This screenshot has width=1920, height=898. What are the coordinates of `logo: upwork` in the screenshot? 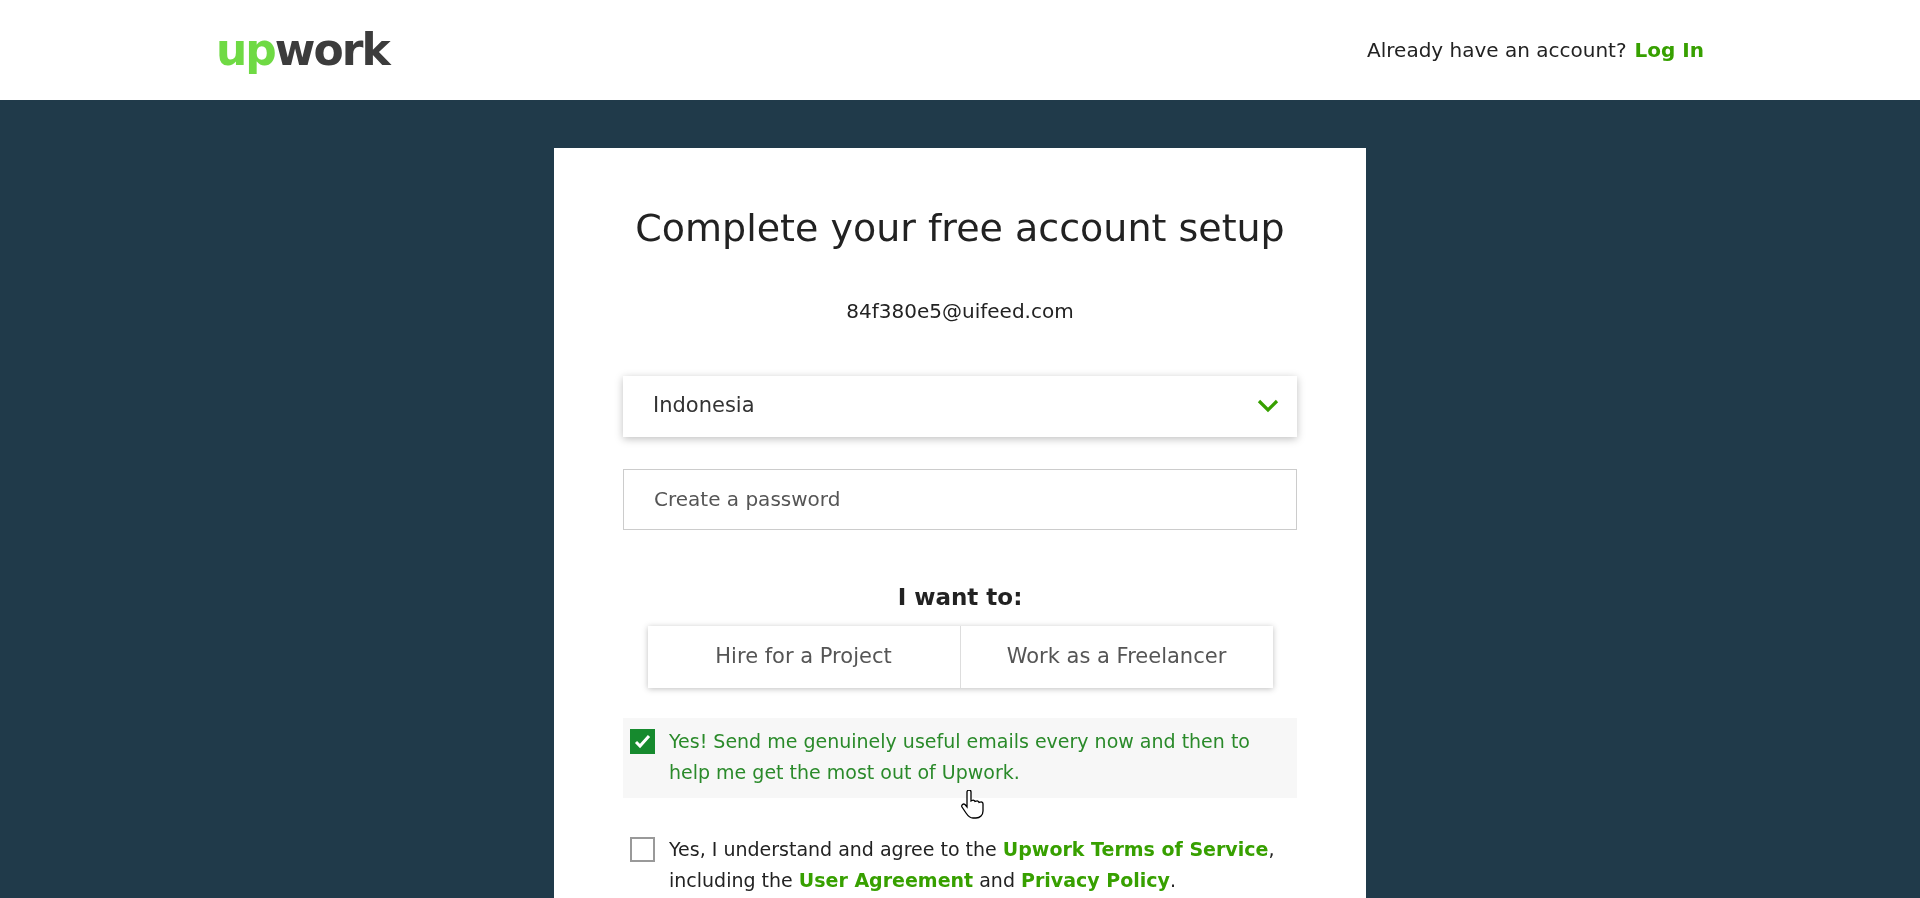 It's located at (302, 50).